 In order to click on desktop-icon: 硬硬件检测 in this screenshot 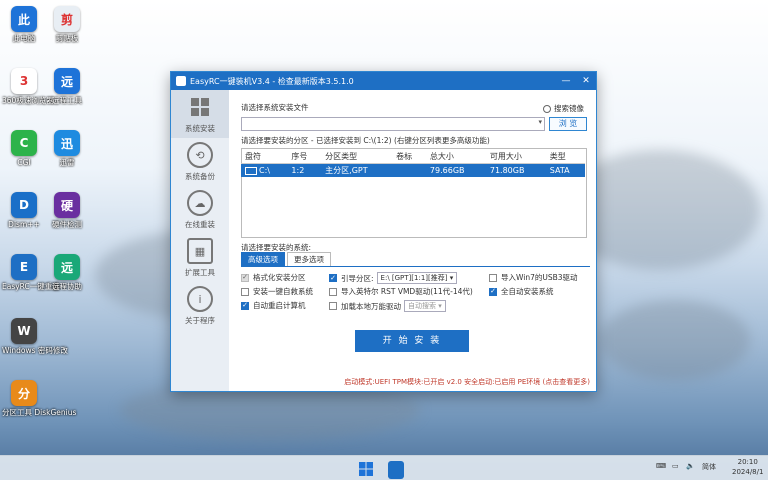, I will do `click(67, 210)`.